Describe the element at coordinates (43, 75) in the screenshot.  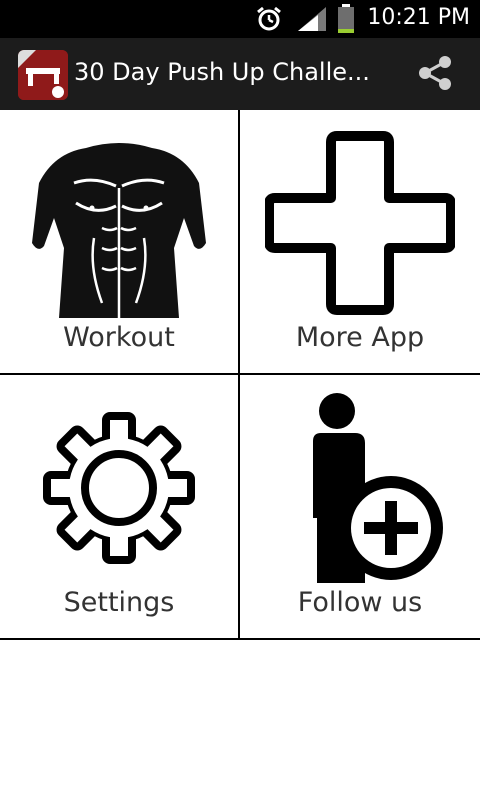
I see `pushup-app-icon` at that location.